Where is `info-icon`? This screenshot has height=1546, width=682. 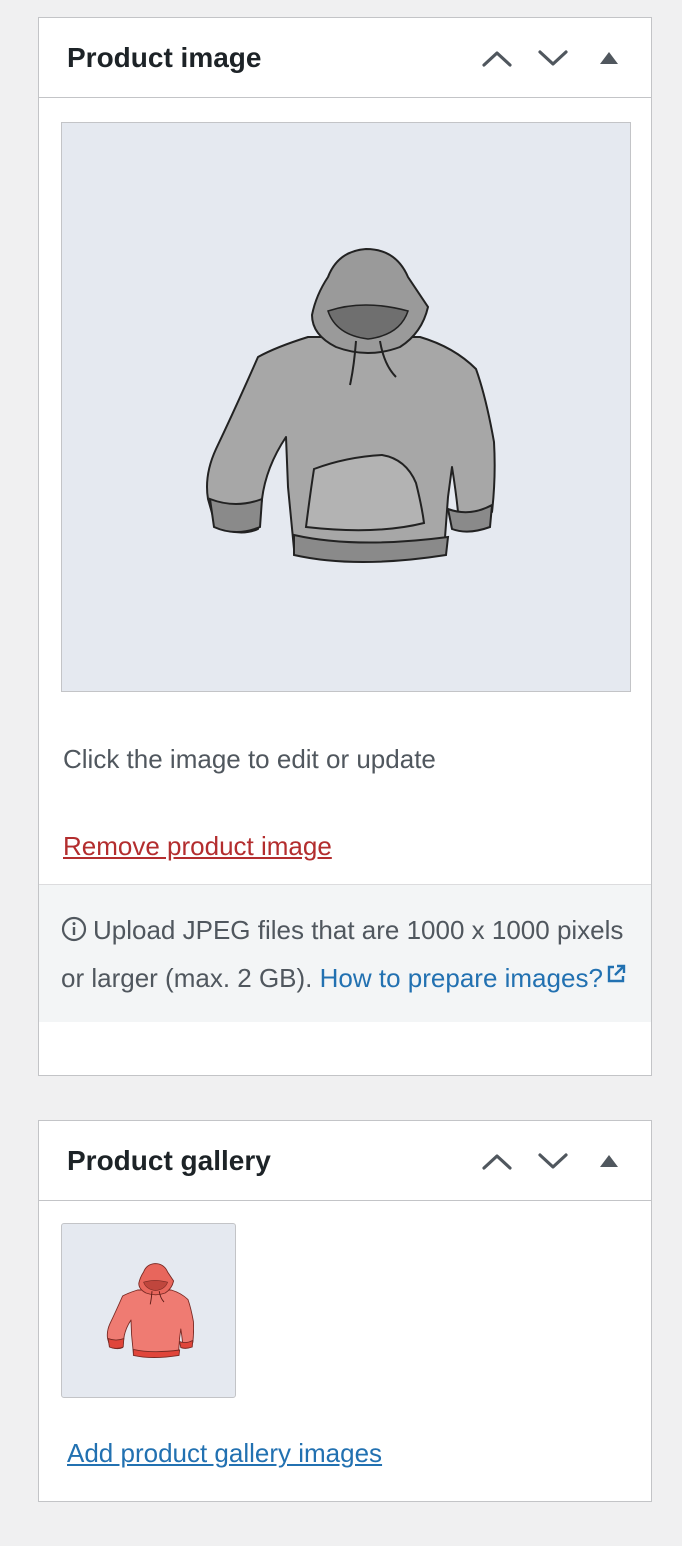
info-icon is located at coordinates (74, 933).